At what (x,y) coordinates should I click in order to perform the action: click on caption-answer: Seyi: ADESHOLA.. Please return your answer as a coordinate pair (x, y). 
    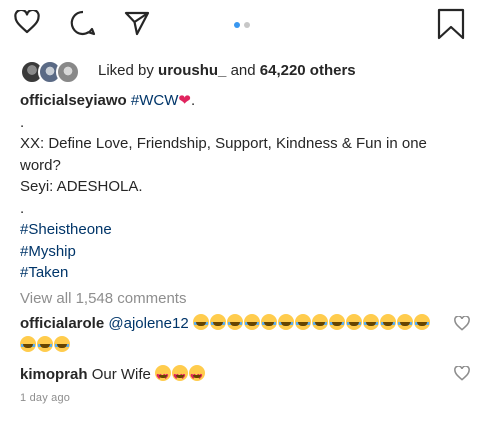
    Looking at the image, I should click on (81, 186).